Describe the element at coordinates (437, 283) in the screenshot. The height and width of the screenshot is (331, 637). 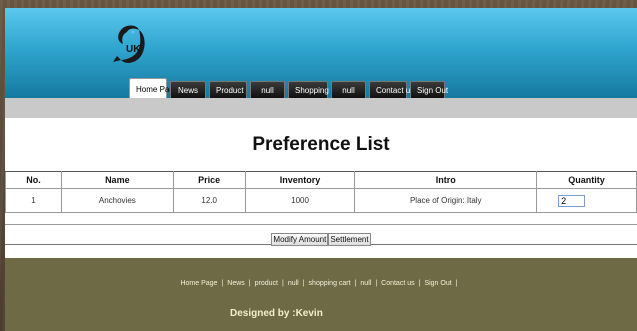
I see `footer-link-sign-out: Sign Out` at that location.